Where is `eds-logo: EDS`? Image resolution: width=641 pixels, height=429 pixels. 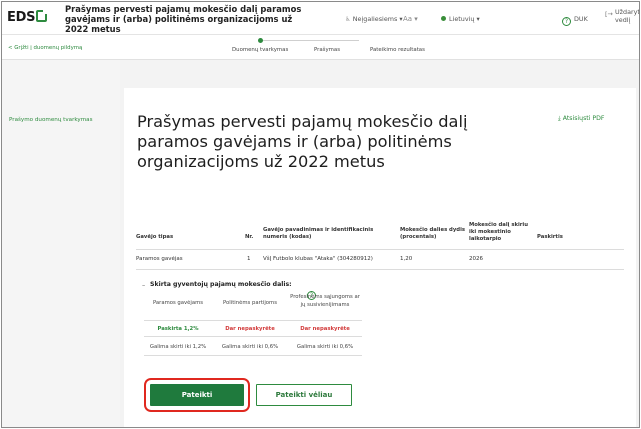 eds-logo: EDS is located at coordinates (28, 17).